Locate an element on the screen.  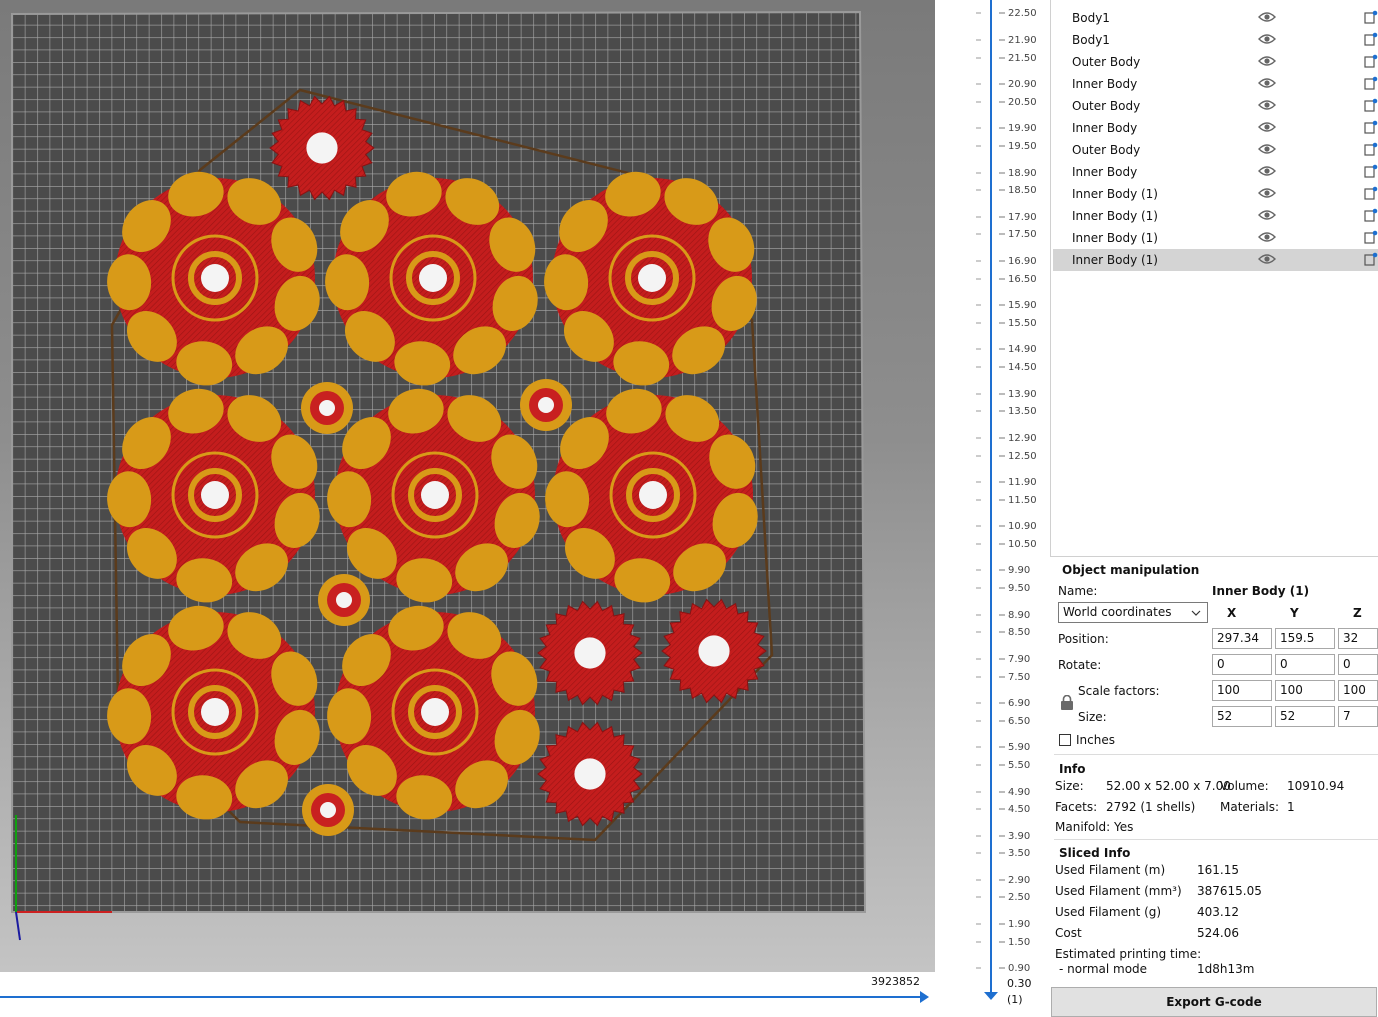
layer-thumb is located at coordinates (991, 996).